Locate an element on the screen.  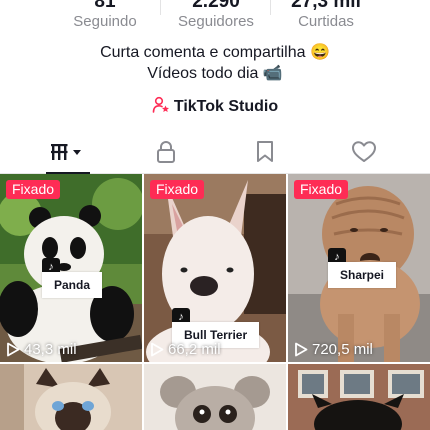
video-thumbnail-sharpei: Fixado ♪ Sharpei 720,5 mil is located at coordinates (359, 268).